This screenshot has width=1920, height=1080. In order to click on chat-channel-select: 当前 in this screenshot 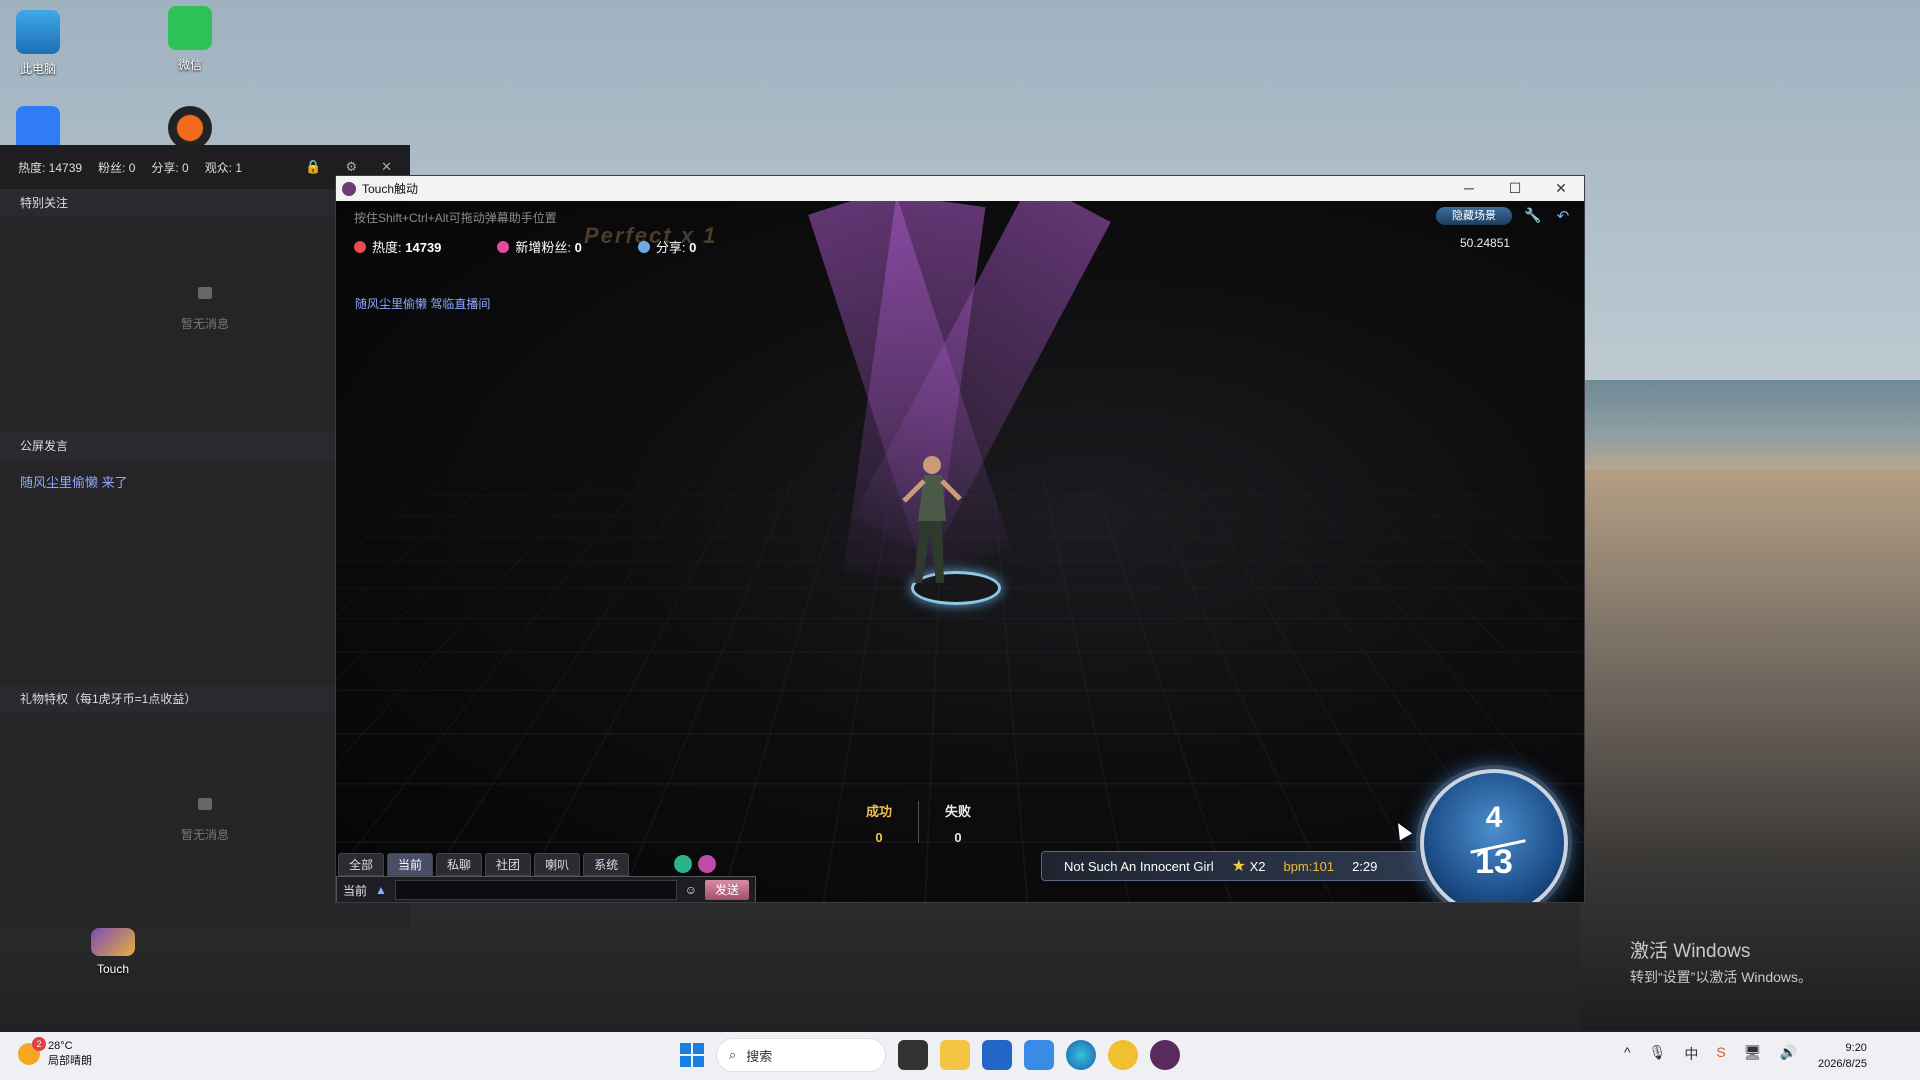, I will do `click(355, 890)`.